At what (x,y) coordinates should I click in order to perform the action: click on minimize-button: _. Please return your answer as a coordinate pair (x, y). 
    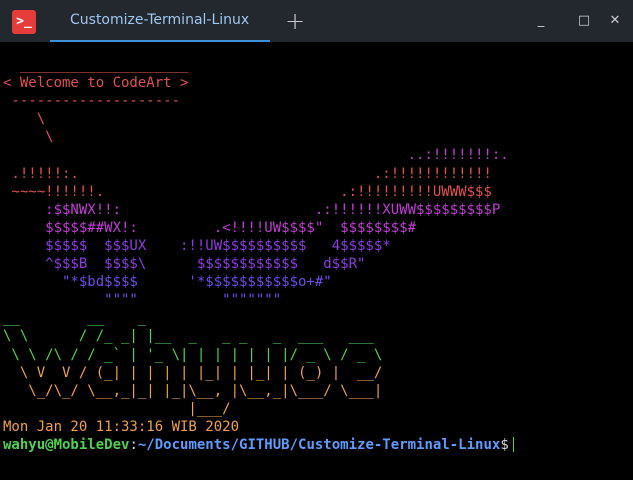
    Looking at the image, I should click on (541, 21).